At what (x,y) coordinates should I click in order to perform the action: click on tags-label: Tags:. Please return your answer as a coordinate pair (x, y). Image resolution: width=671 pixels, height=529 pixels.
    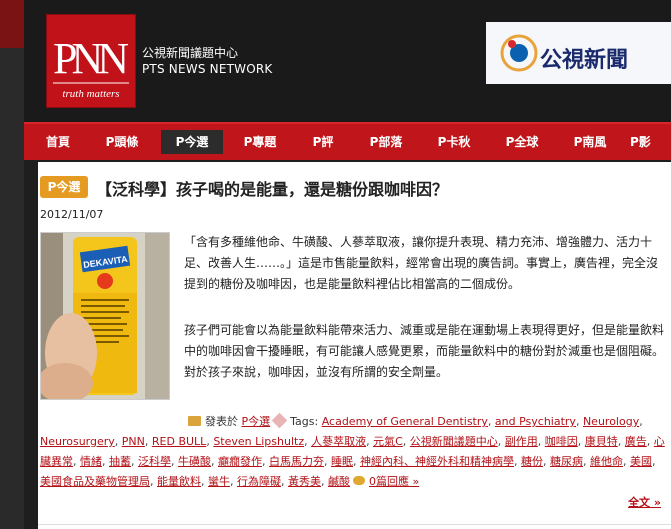
    Looking at the image, I should click on (304, 421).